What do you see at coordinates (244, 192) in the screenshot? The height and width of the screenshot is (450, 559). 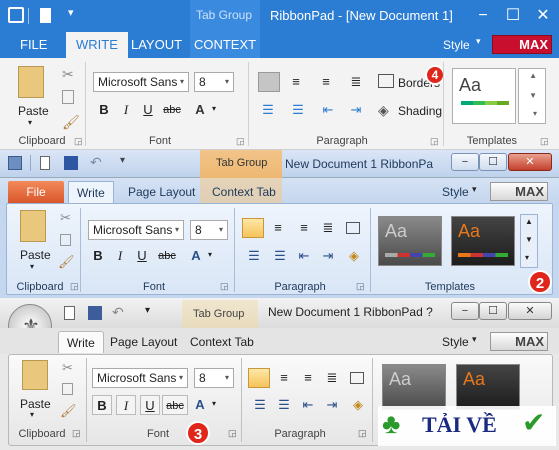 I see `tab-context: Context Tab` at bounding box center [244, 192].